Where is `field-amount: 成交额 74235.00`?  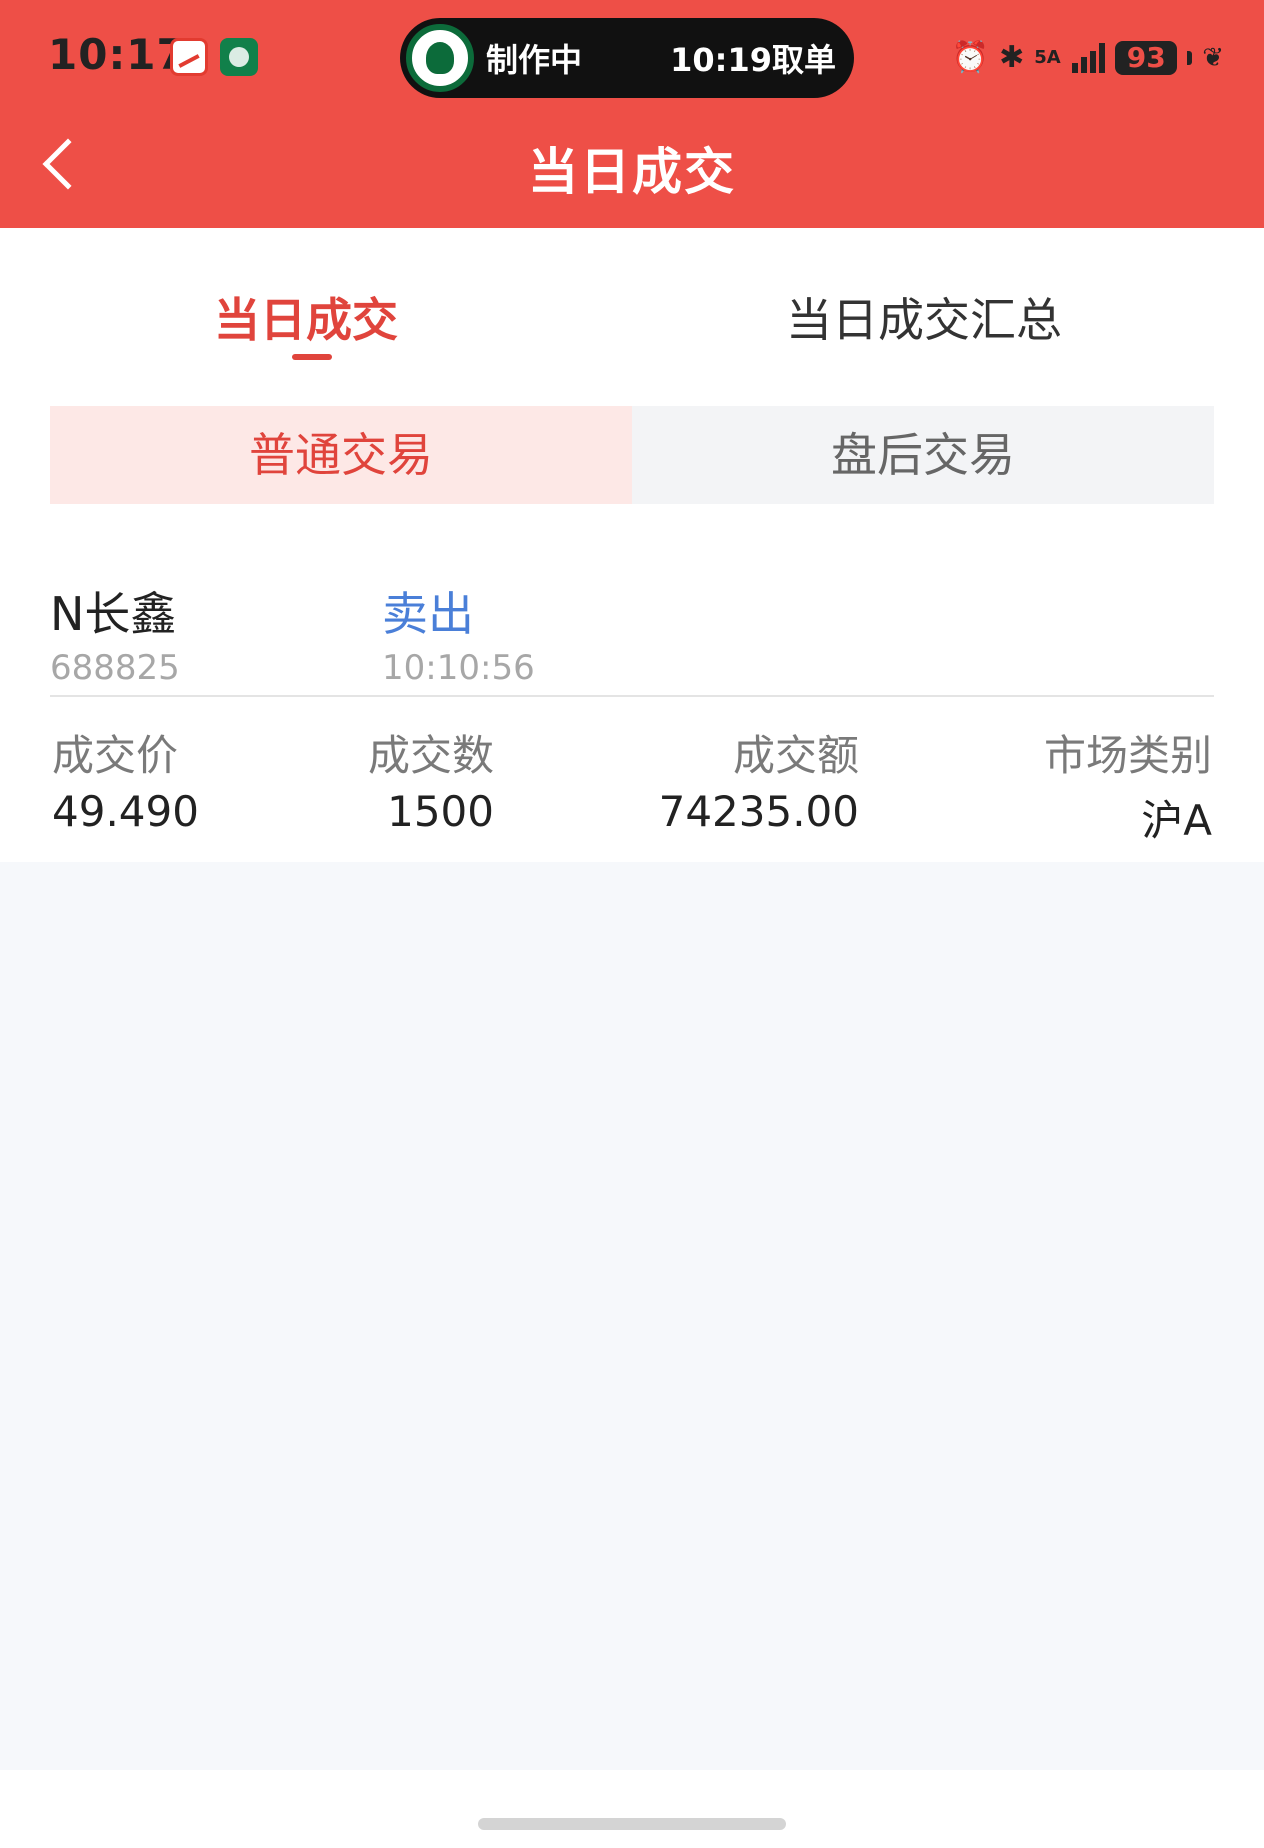
field-amount: 成交额 74235.00 is located at coordinates (759, 779).